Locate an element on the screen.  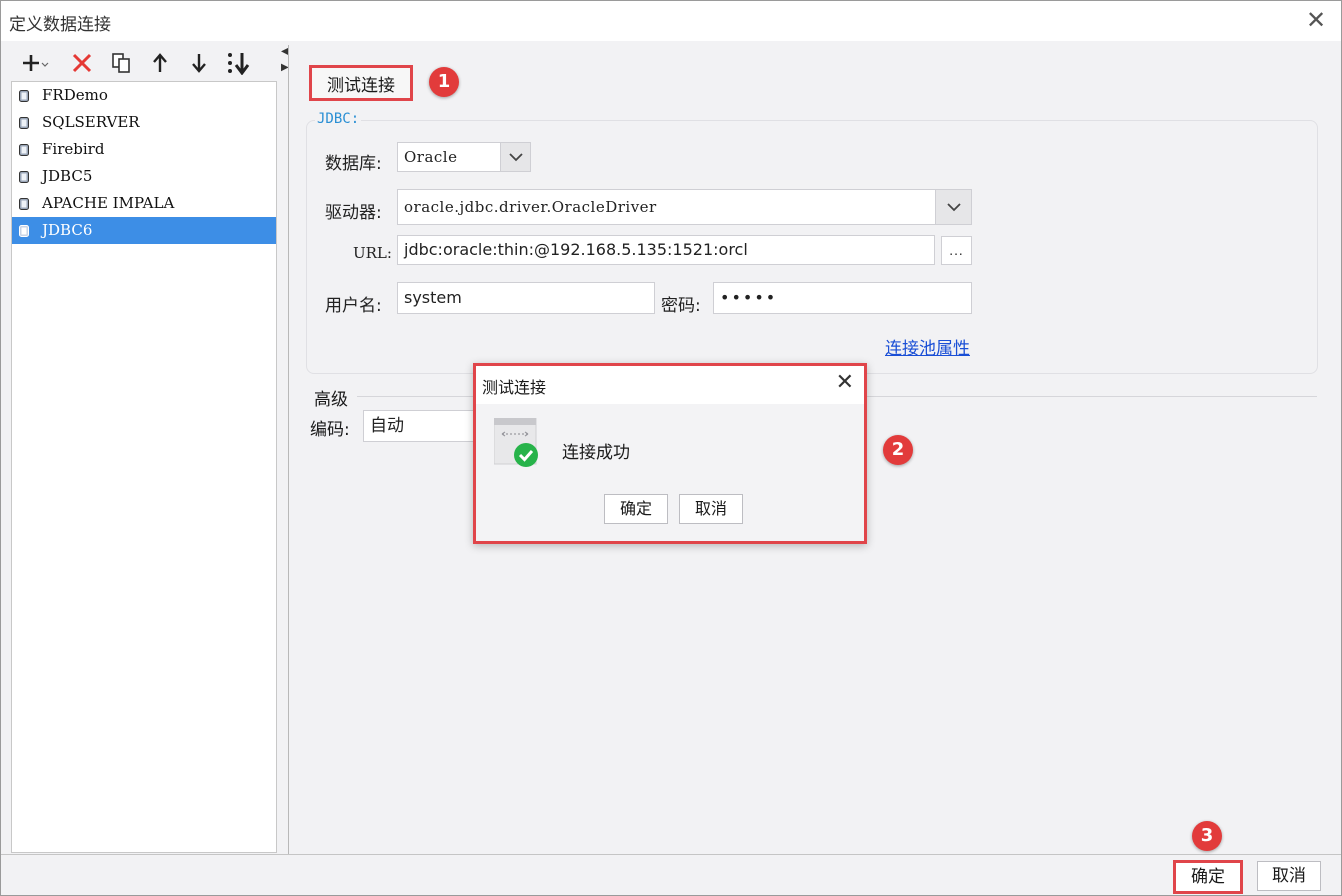
step-badge-3: 3 is located at coordinates (1207, 836).